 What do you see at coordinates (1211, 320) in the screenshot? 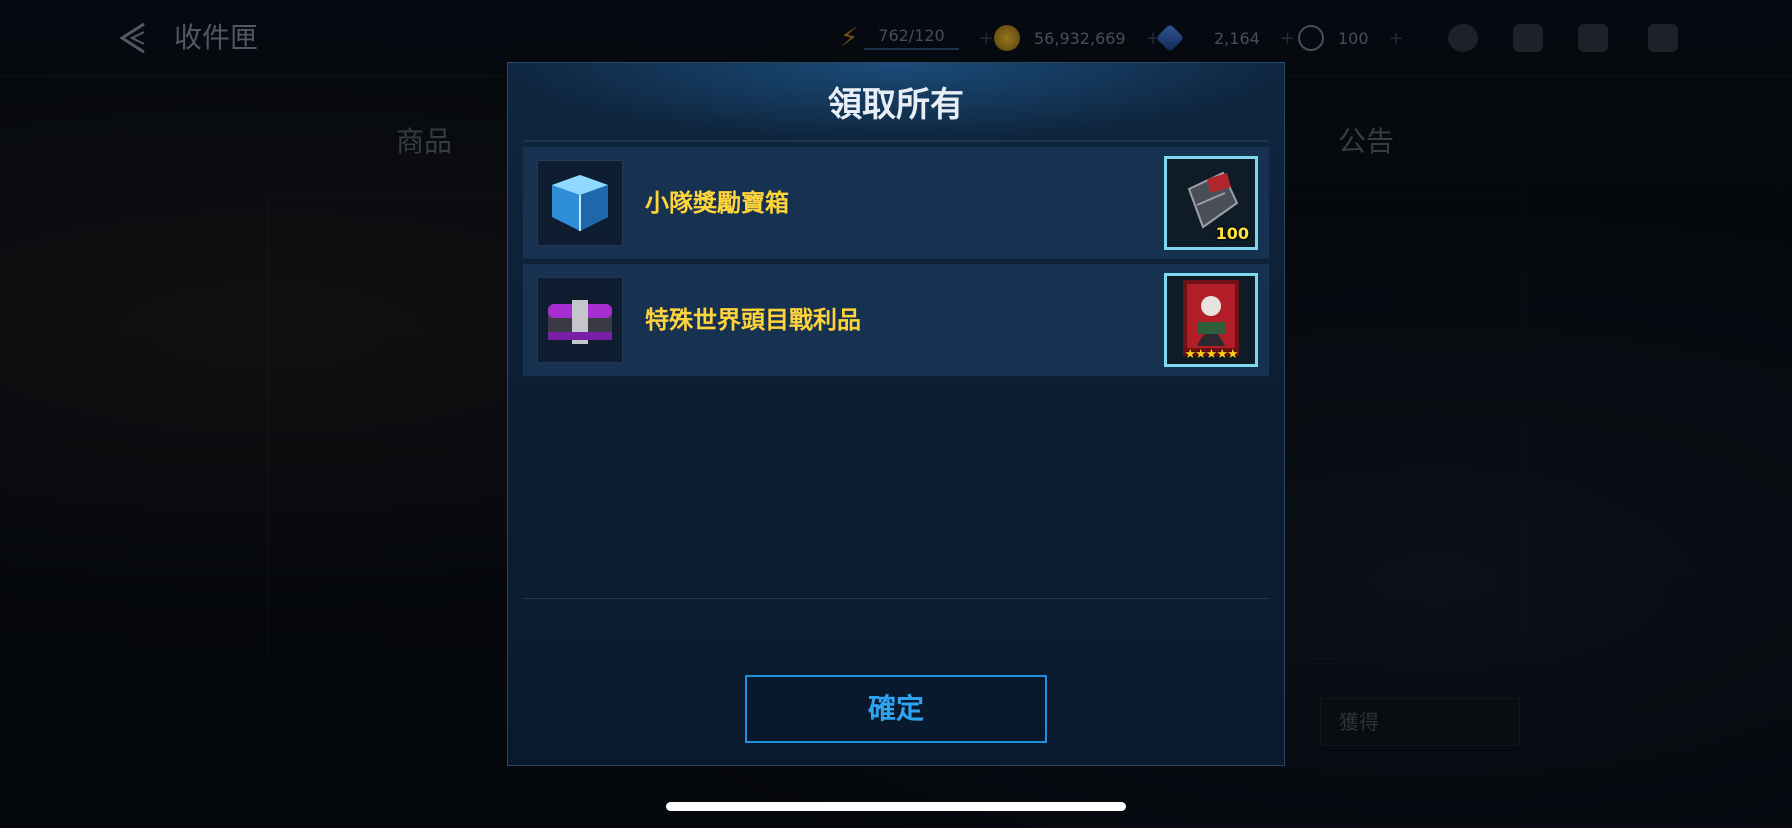
I see `reward-slot: ★★★★★` at bounding box center [1211, 320].